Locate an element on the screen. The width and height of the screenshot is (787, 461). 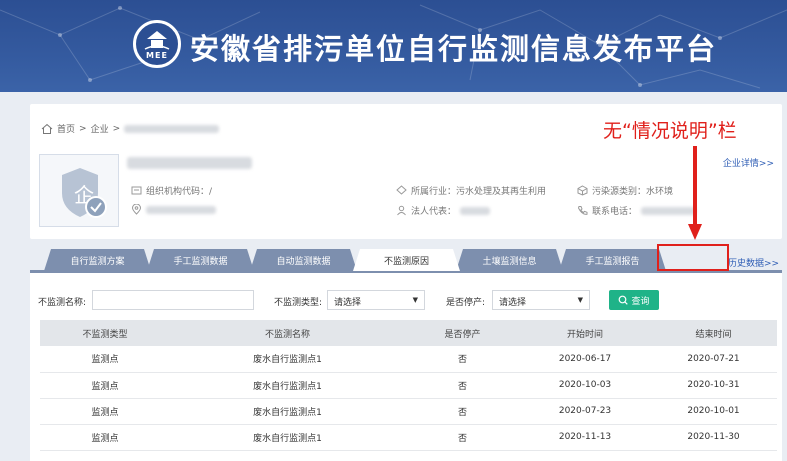
table-row: 监测点 废水自行监测点1 否 2020-06-17 2020-07-21 is located at coordinates (408, 359).